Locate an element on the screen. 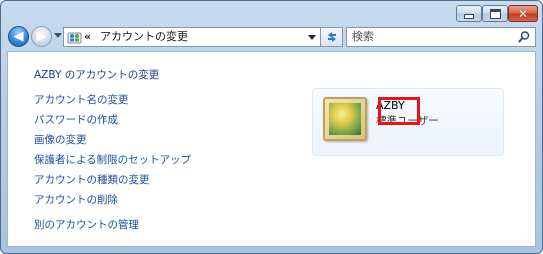  search-input: 検索 is located at coordinates (441, 37).